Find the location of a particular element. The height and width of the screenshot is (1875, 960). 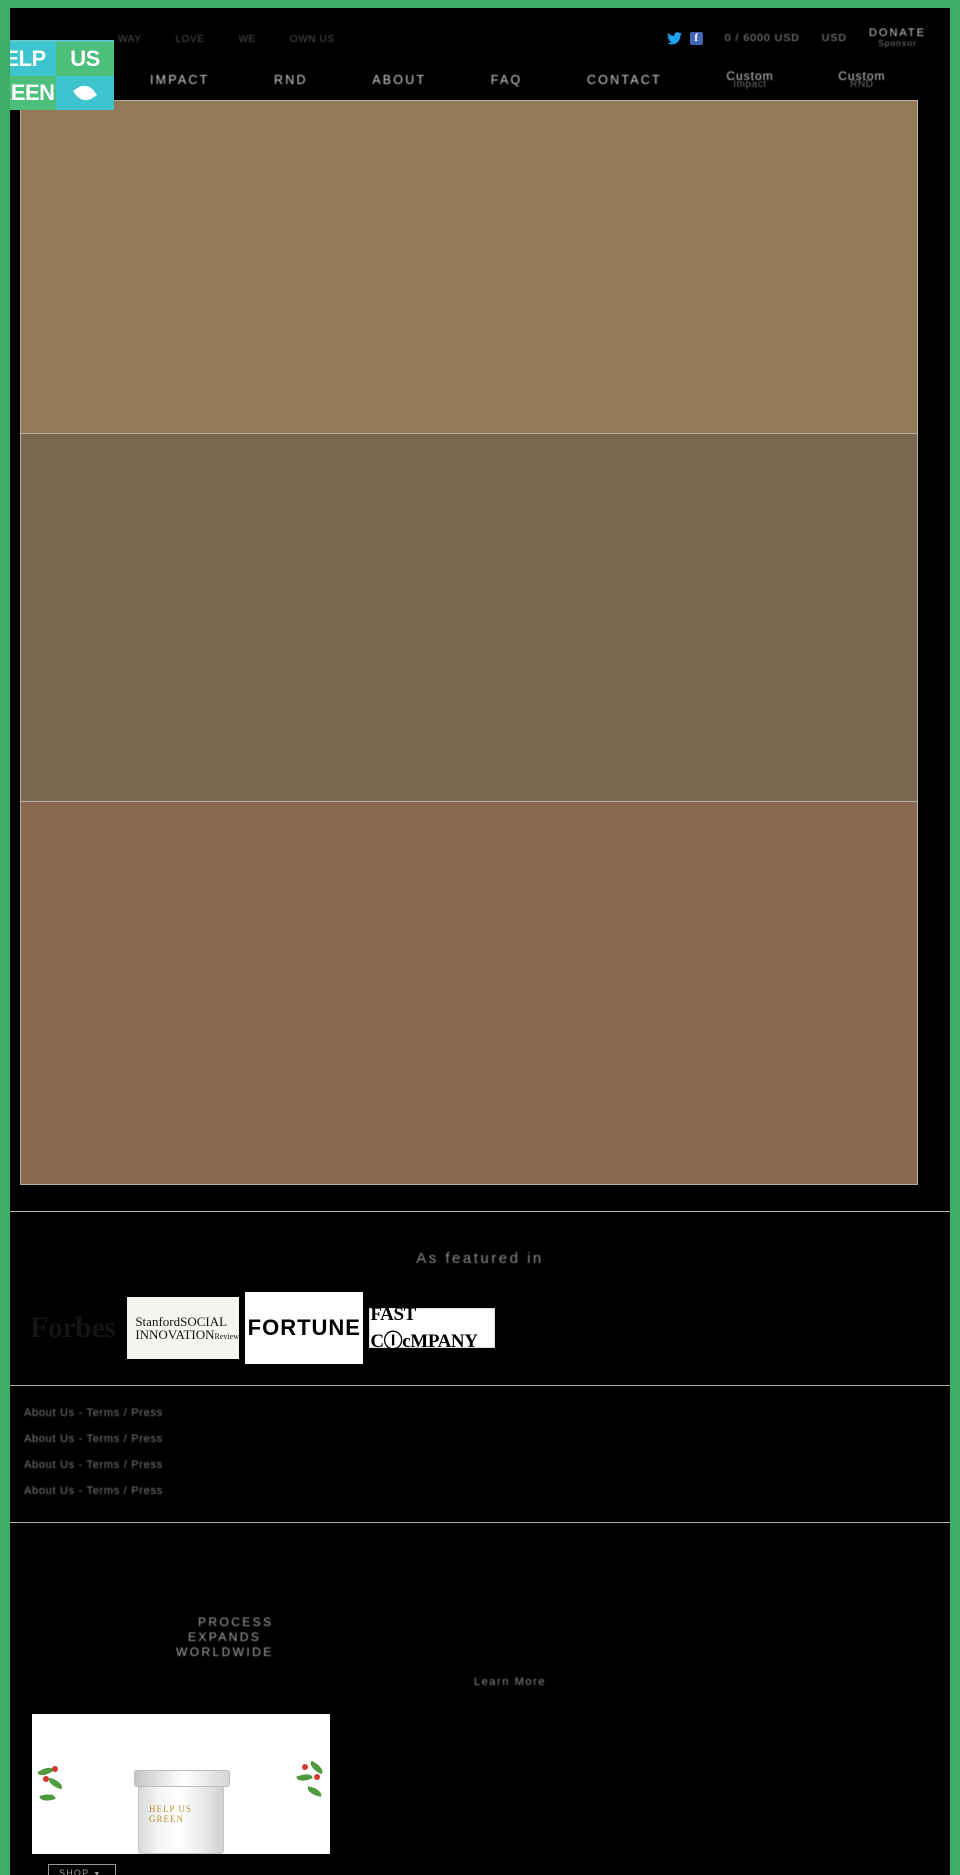

sponsor-label: Sponsor is located at coordinates (897, 43).